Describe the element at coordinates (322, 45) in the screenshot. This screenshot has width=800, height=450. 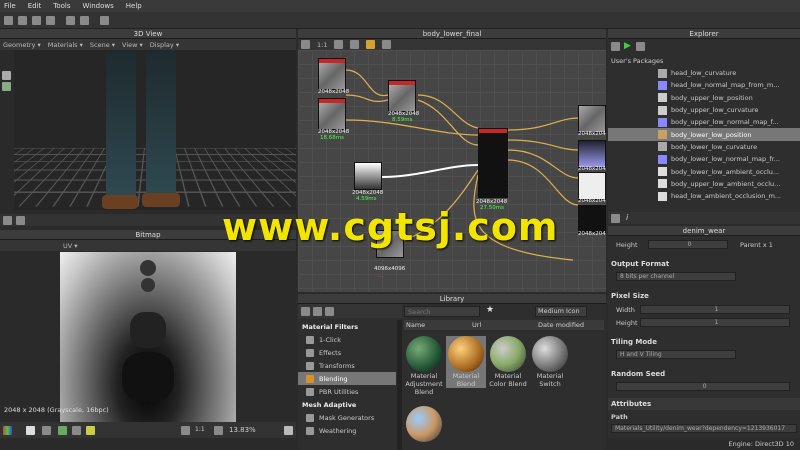
I see `graph-ratio: 1:1` at that location.